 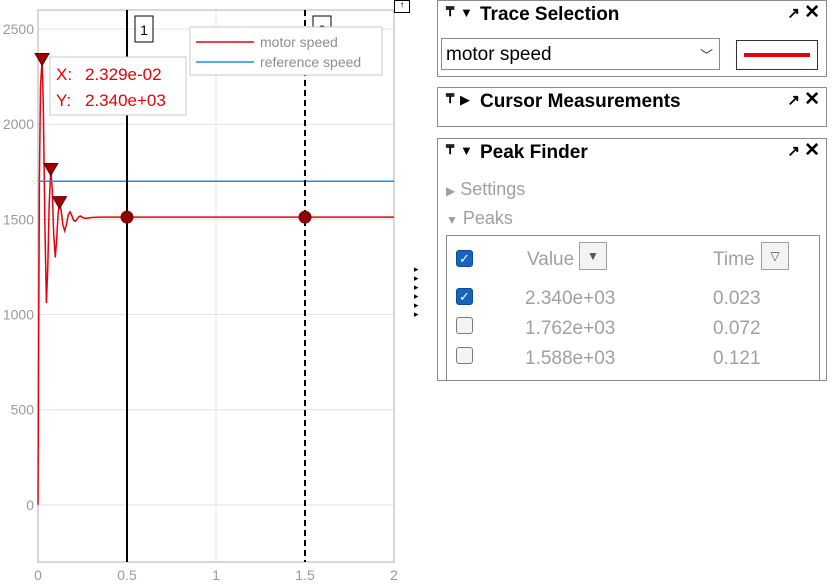 What do you see at coordinates (63, 100) in the screenshot?
I see `datatip-y-label: Y:` at bounding box center [63, 100].